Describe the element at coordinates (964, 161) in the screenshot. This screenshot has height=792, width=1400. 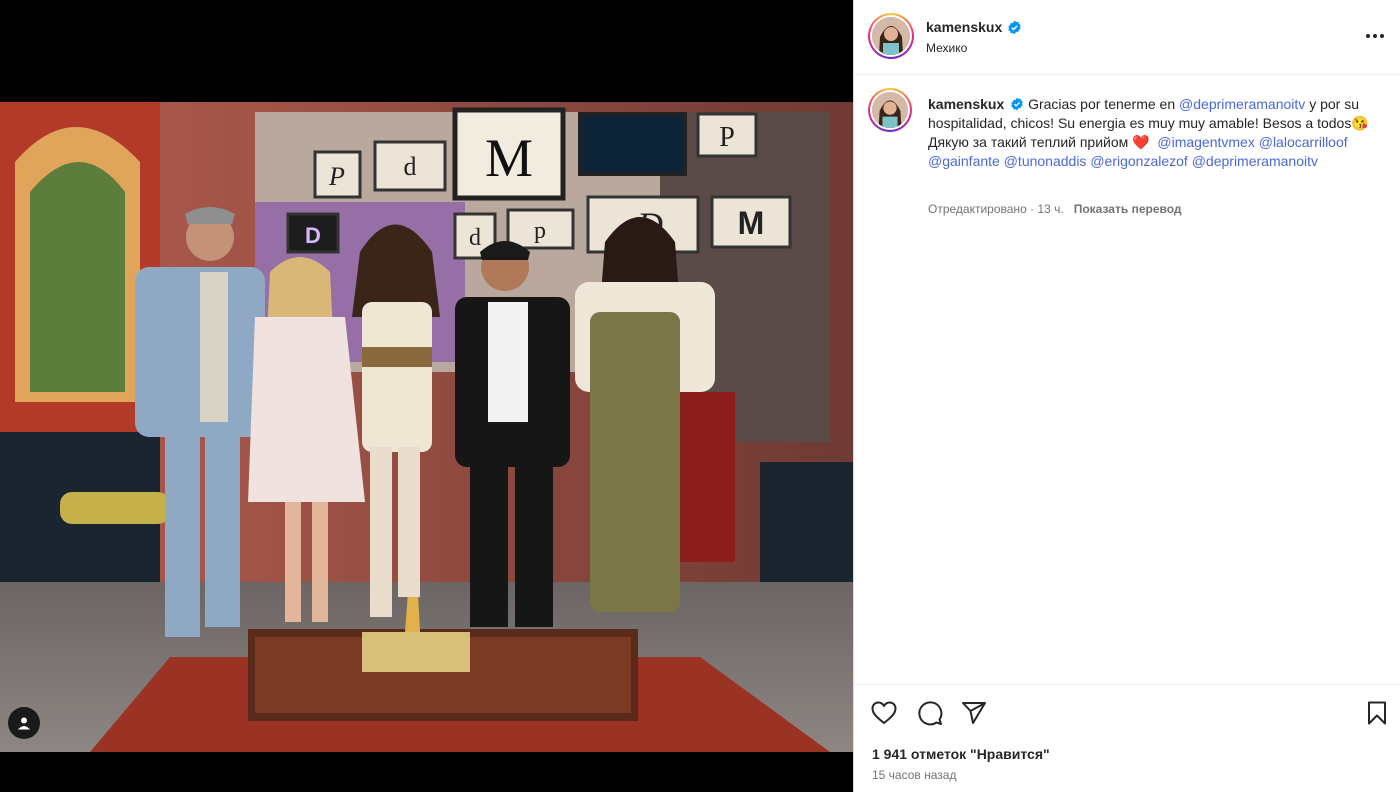
I see `mention-link: @gainfante` at that location.